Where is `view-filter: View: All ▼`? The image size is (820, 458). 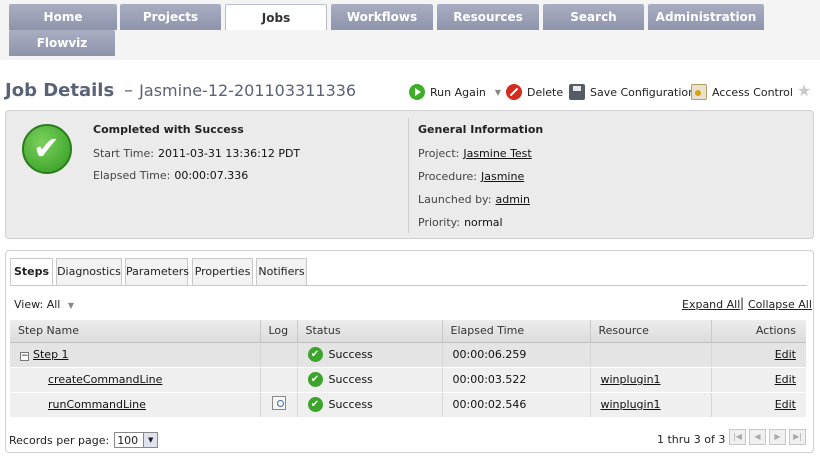
view-filter: View: All ▼ is located at coordinates (44, 304).